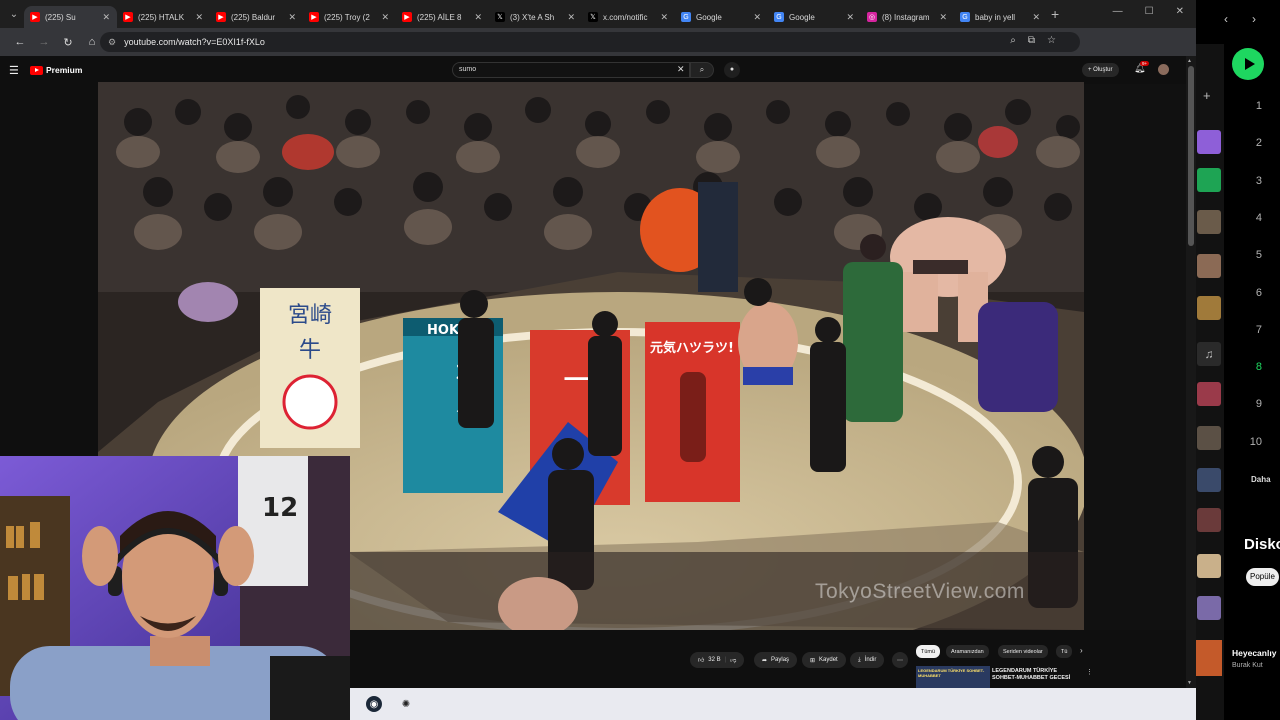 The height and width of the screenshot is (720, 1280). What do you see at coordinates (1209, 354) in the screenshot?
I see `music-note-icon: ♫` at bounding box center [1209, 354].